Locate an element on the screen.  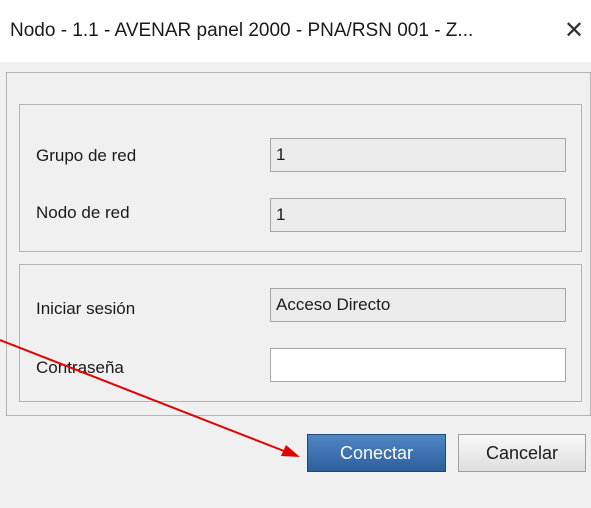
network-node-label: Nodo de red is located at coordinates (83, 212).